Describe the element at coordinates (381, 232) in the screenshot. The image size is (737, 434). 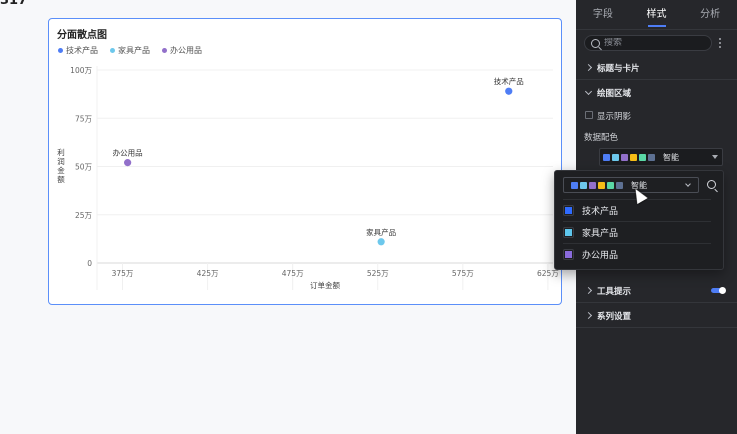
I see `point-label: 家具产品` at that location.